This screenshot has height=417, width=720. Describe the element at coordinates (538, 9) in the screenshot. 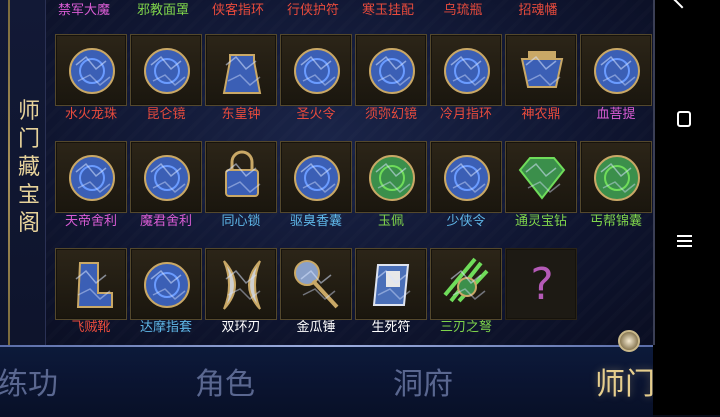

I see `top-row-item: 招魂幡` at that location.